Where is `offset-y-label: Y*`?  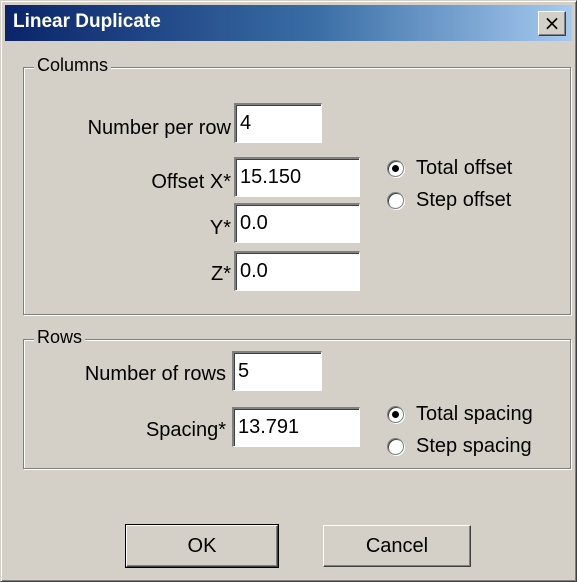
offset-y-label: Y* is located at coordinates (220, 228).